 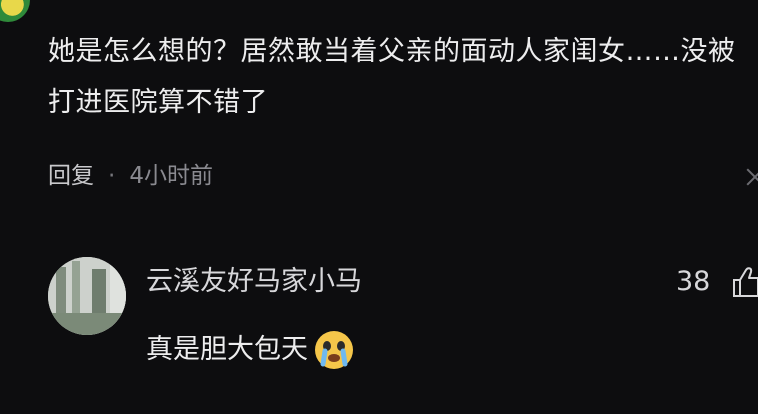 I want to click on crying-face-emoji-icon, so click(x=334, y=350).